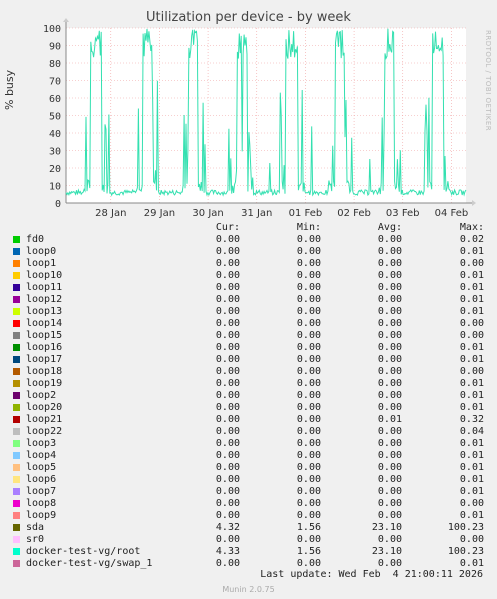 This screenshot has width=497, height=599. What do you see at coordinates (389, 227) in the screenshot?
I see `legend-header-avg: Avg:` at bounding box center [389, 227].